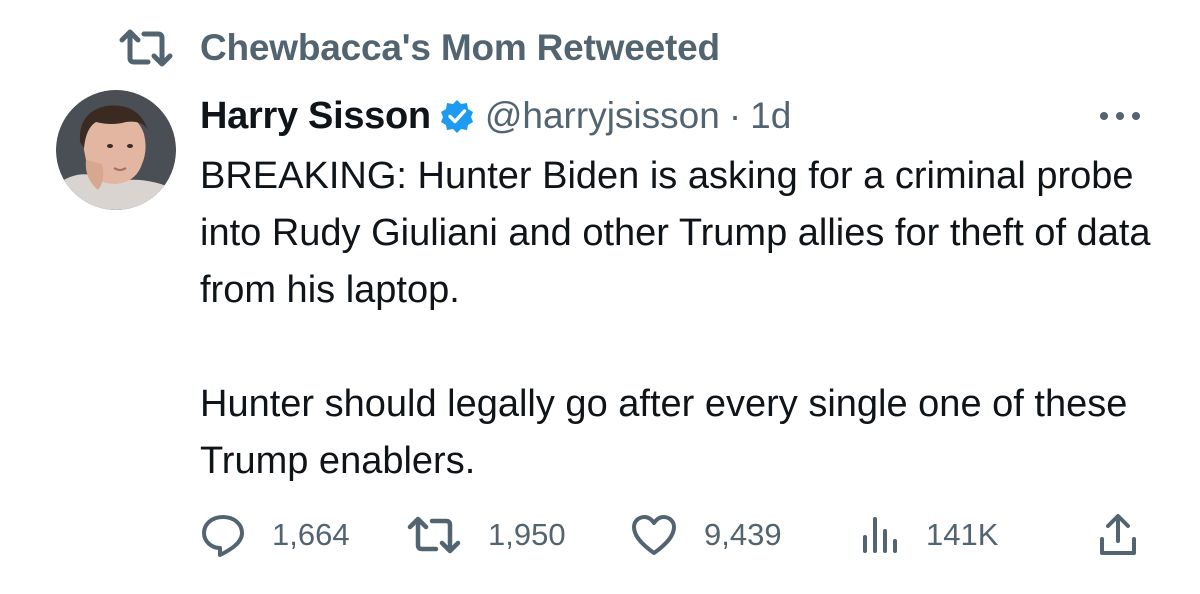 The image size is (1200, 594). I want to click on author-display-name: Harry Sisson, so click(315, 116).